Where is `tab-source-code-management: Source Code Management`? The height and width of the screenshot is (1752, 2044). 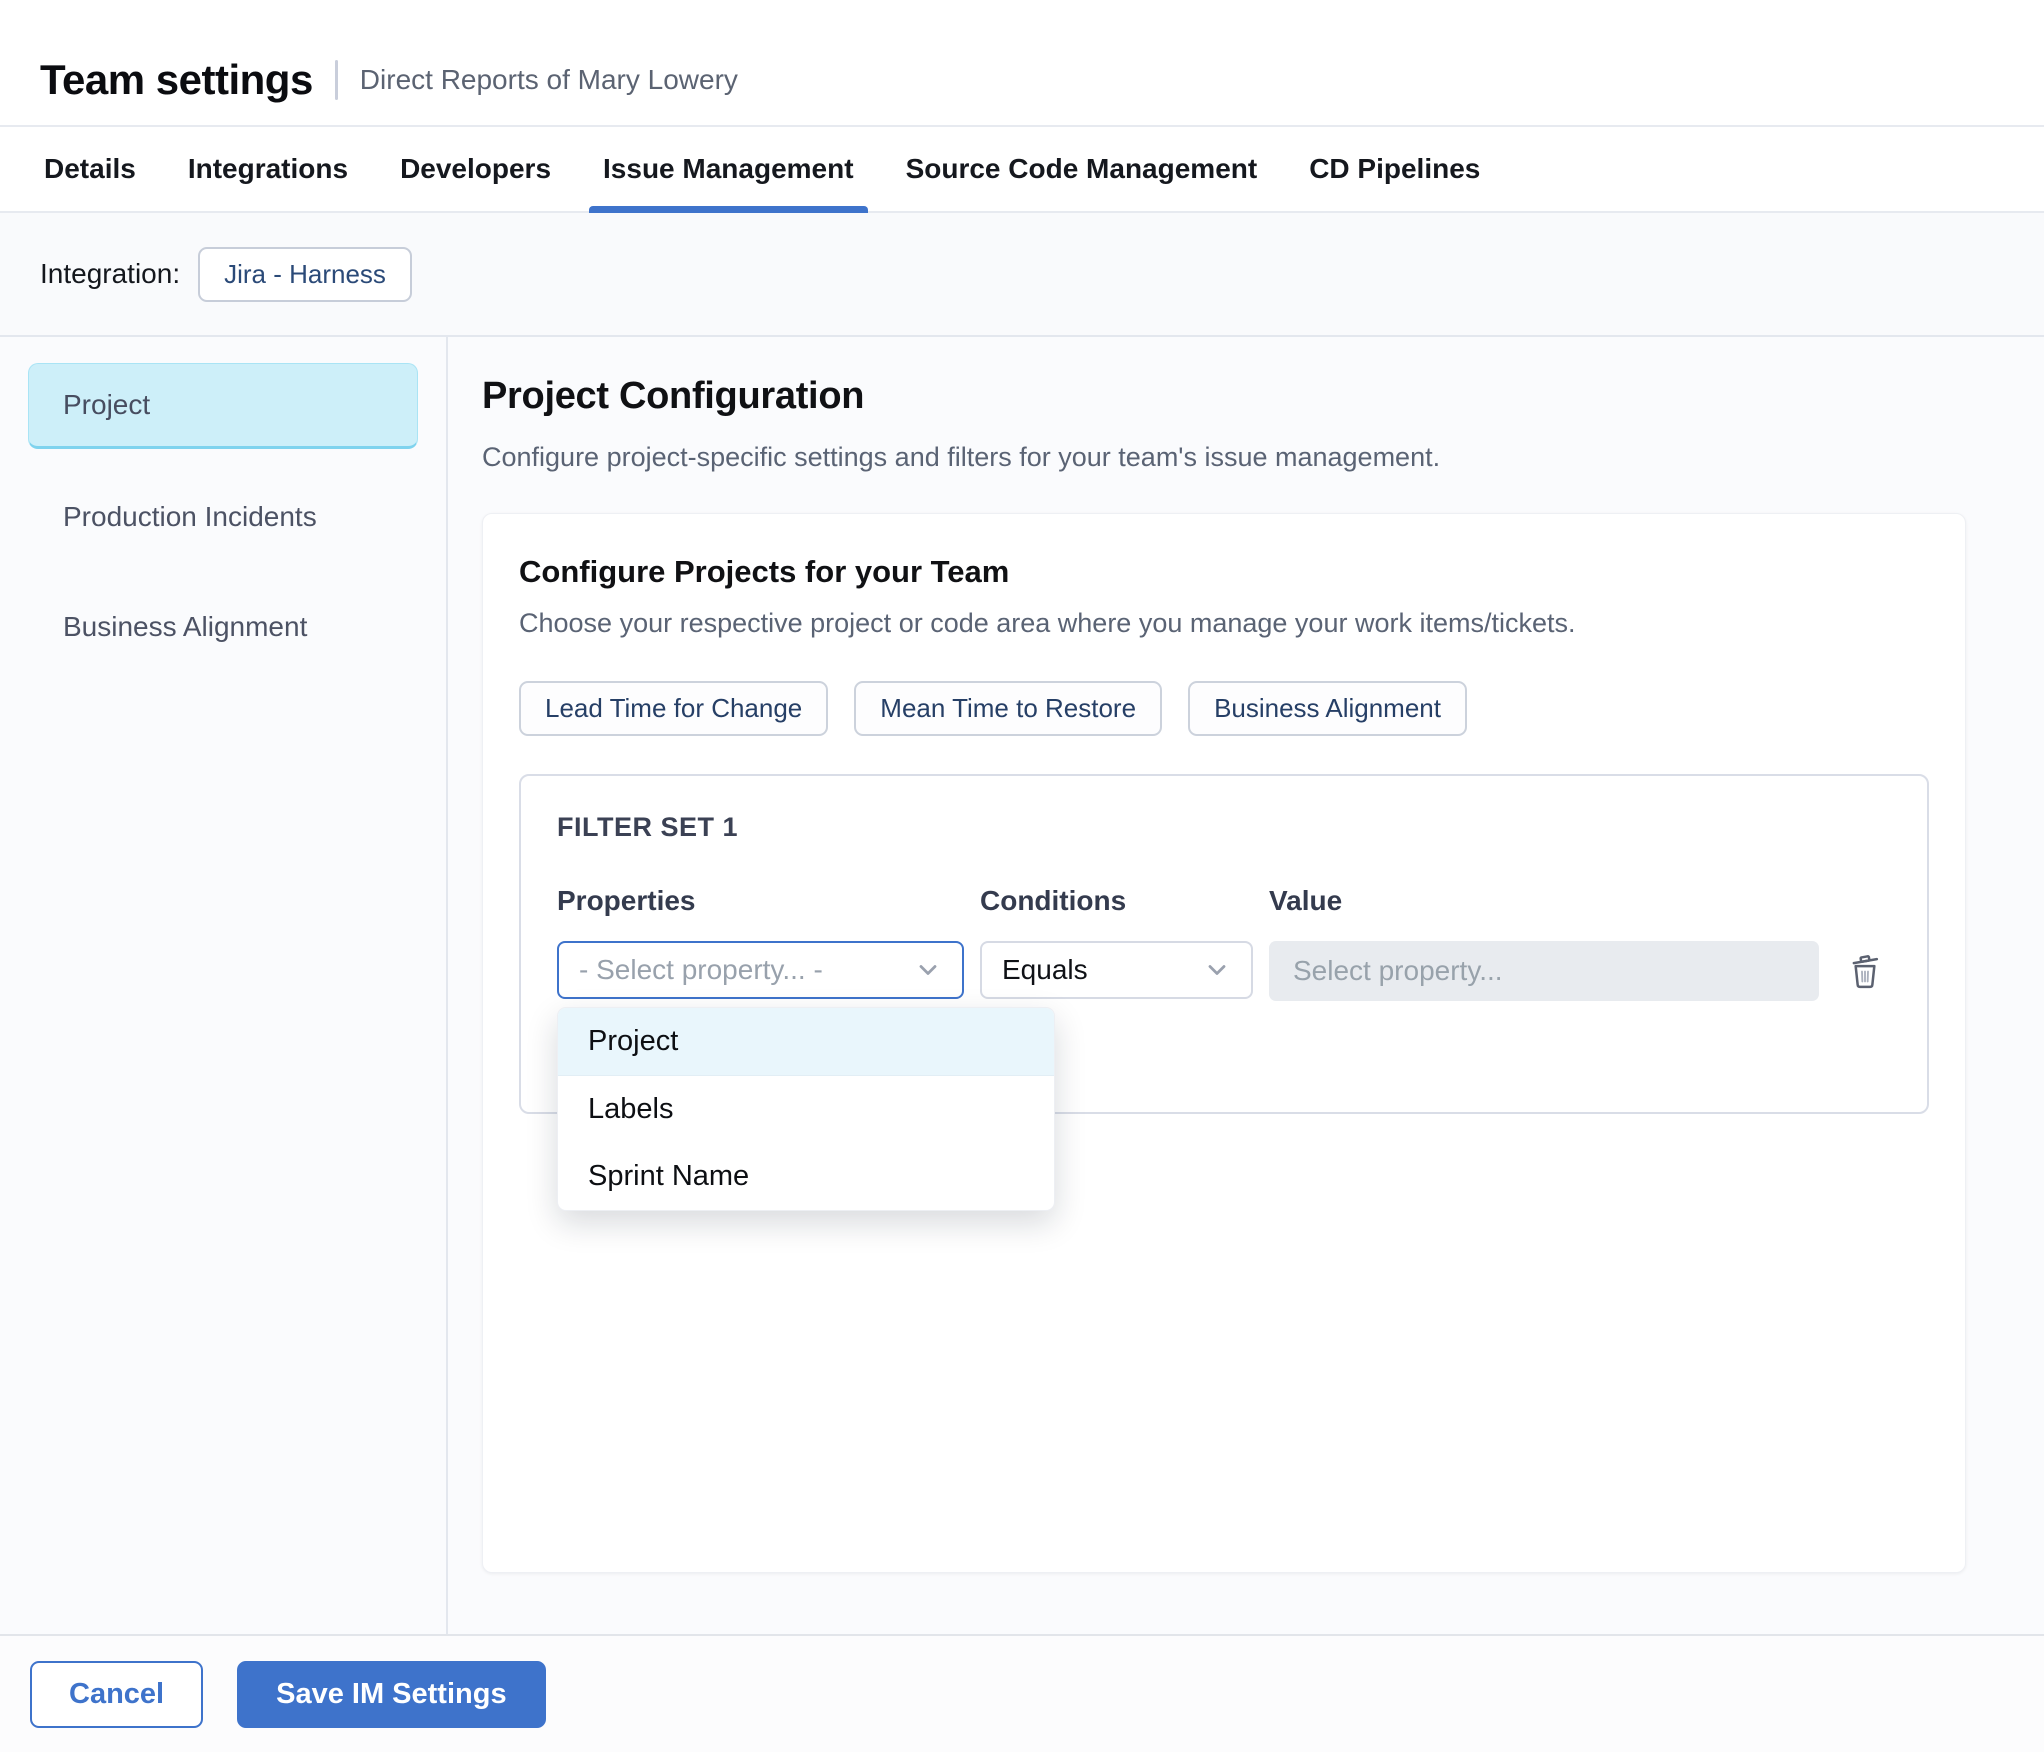 tab-source-code-management: Source Code Management is located at coordinates (1082, 169).